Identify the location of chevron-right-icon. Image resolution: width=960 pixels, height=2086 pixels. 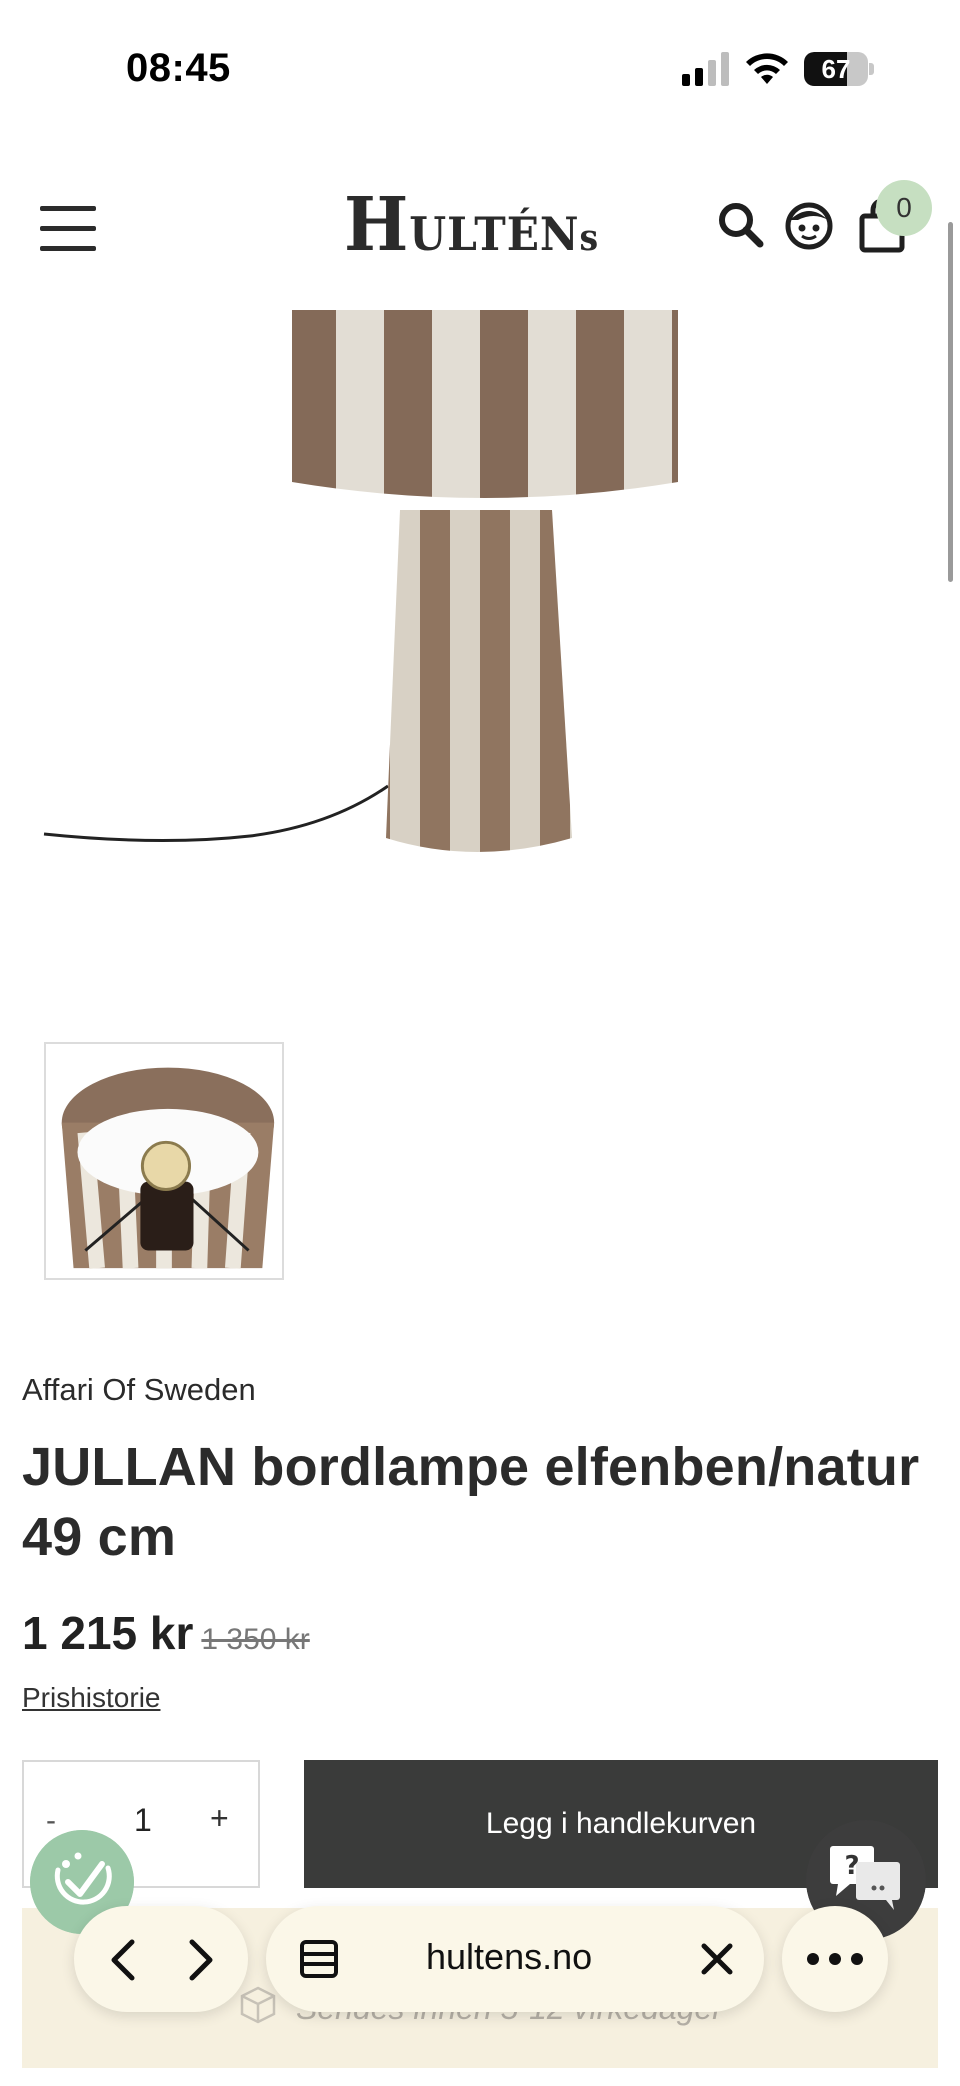
(198, 1960).